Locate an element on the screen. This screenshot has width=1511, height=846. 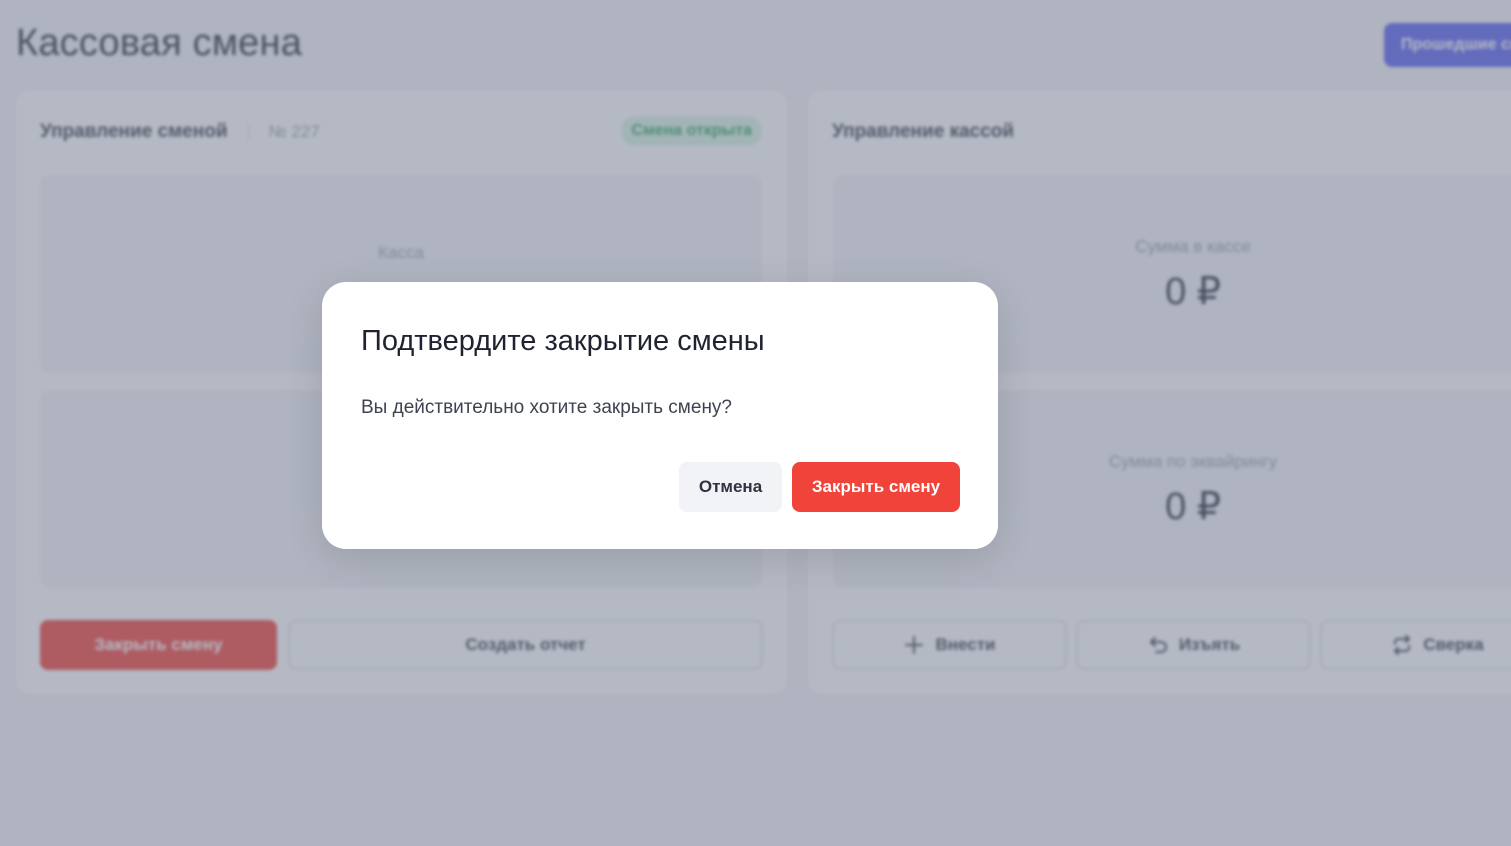
confirm-close-shift-button: Закрыть смену is located at coordinates (876, 487).